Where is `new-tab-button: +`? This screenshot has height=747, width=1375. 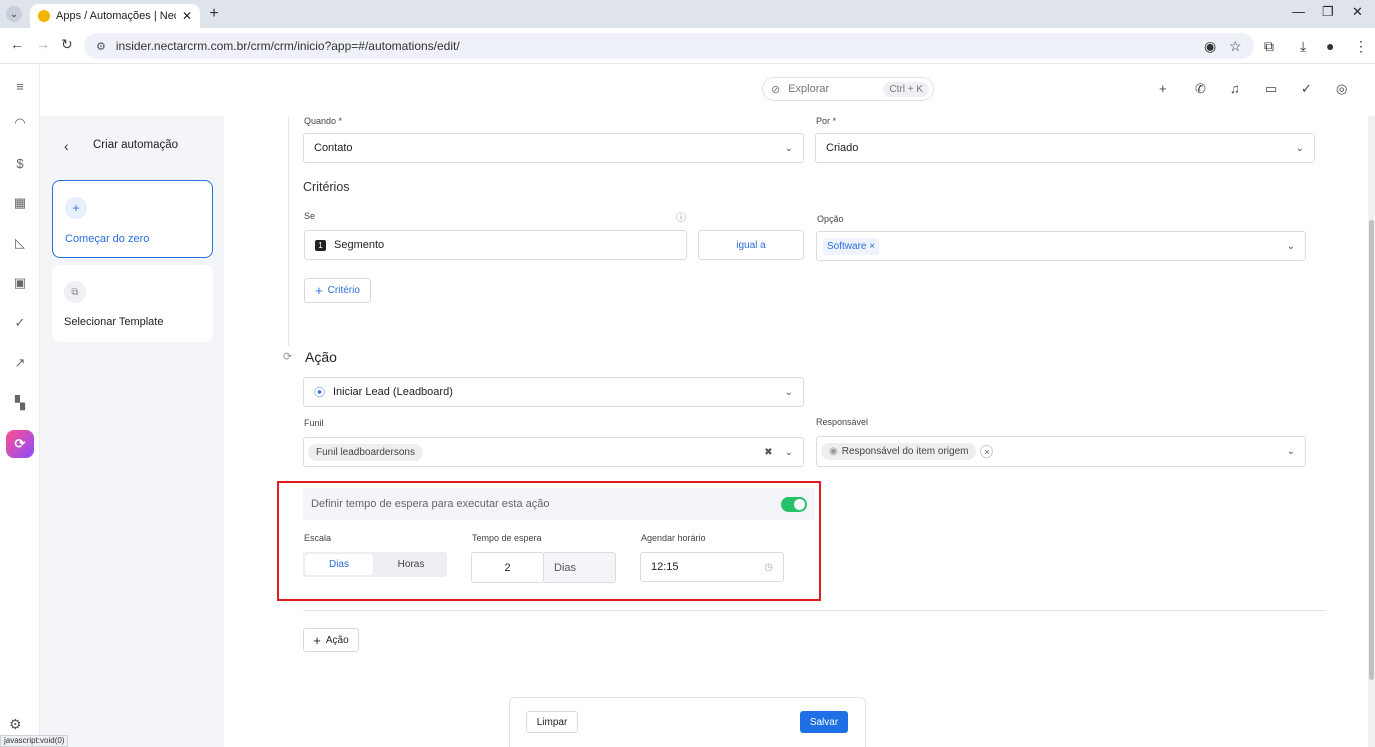 new-tab-button: + is located at coordinates (214, 14).